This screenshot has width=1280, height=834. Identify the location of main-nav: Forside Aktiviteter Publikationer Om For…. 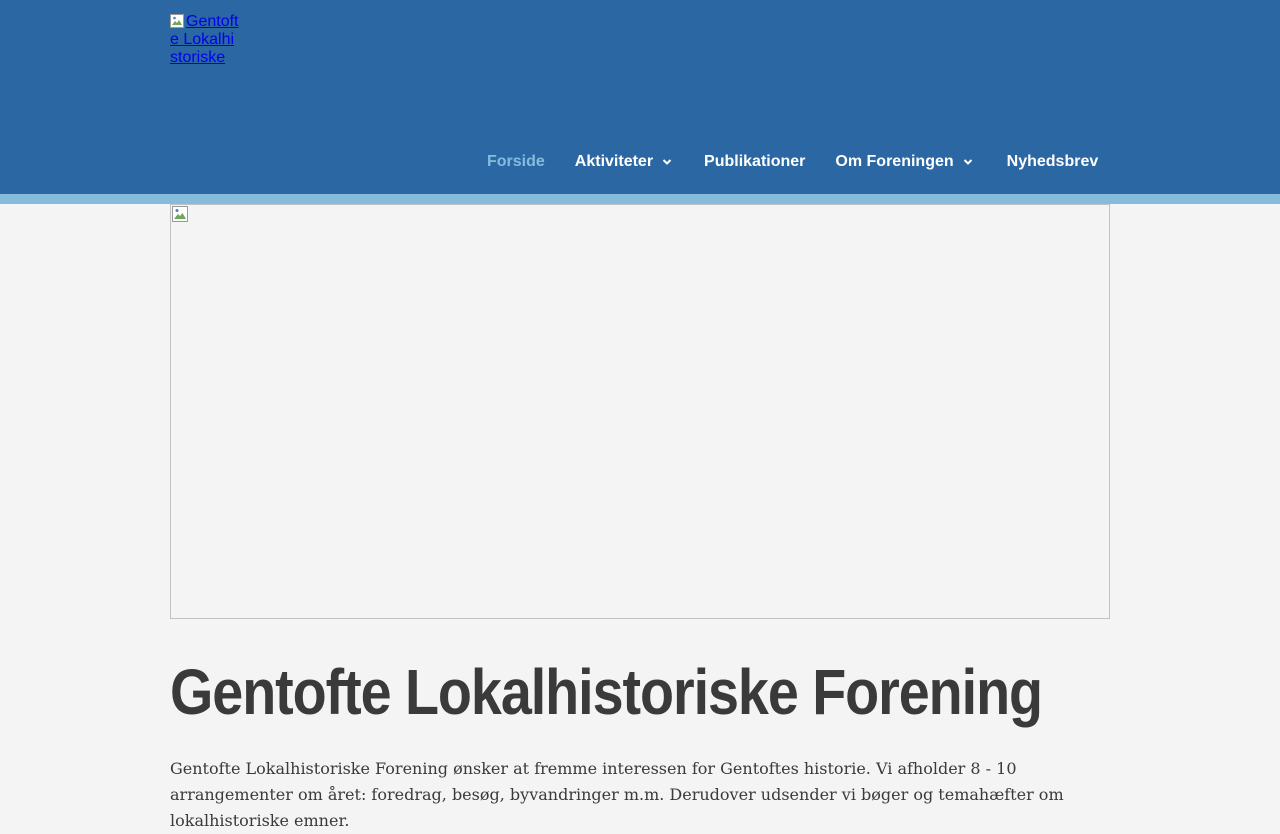
(792, 162).